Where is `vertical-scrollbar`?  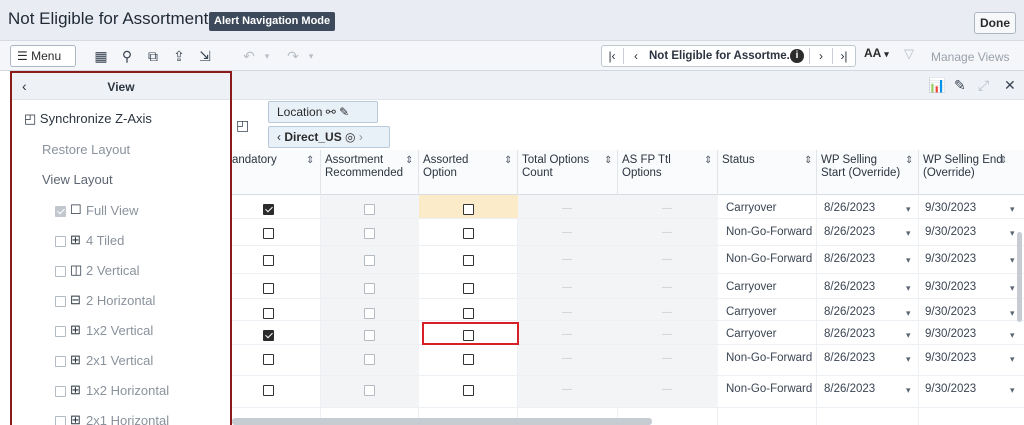 vertical-scrollbar is located at coordinates (1019, 277).